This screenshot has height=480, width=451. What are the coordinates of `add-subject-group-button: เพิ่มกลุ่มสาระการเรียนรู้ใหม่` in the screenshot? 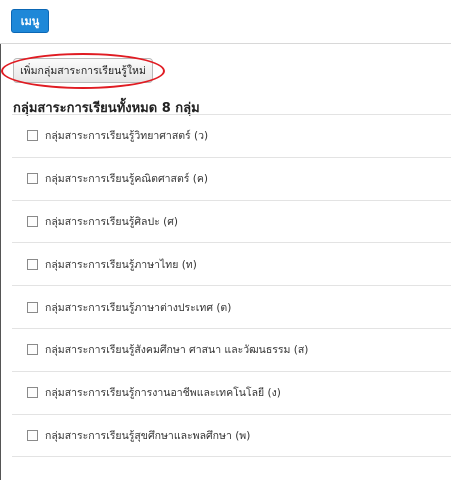 It's located at (83, 70).